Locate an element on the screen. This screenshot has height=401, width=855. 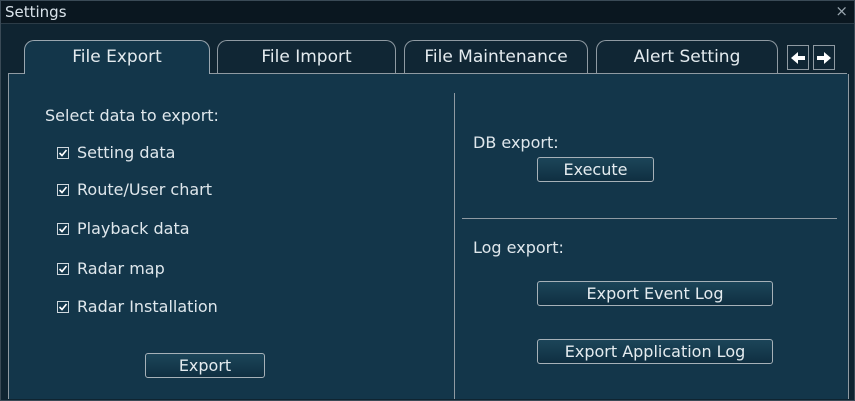
tab-scroll-left-button is located at coordinates (798, 57).